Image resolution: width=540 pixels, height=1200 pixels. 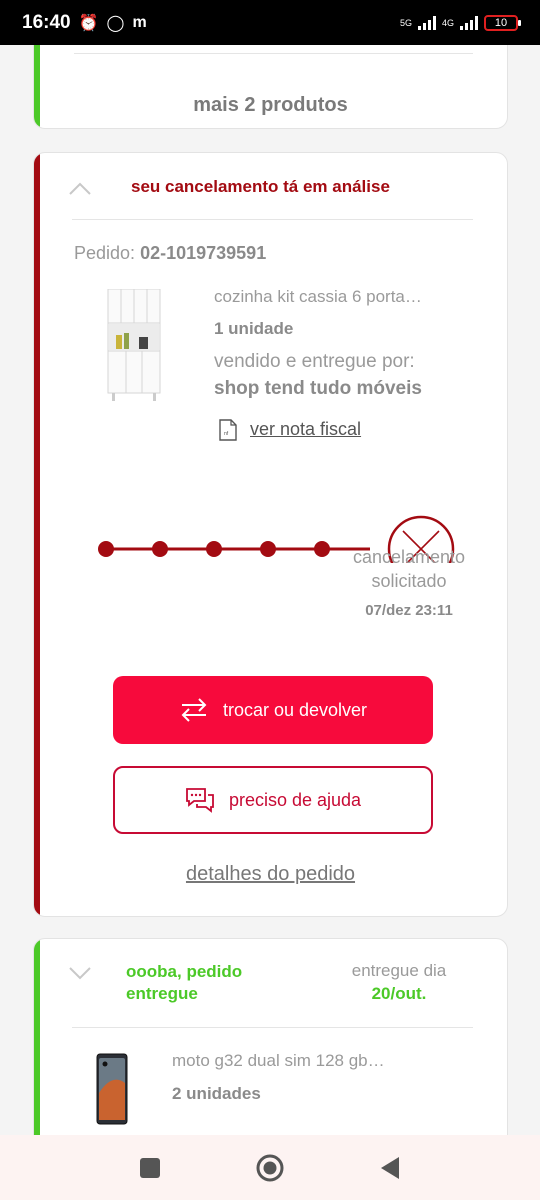 What do you see at coordinates (228, 430) in the screenshot?
I see `document-icon: nf` at bounding box center [228, 430].